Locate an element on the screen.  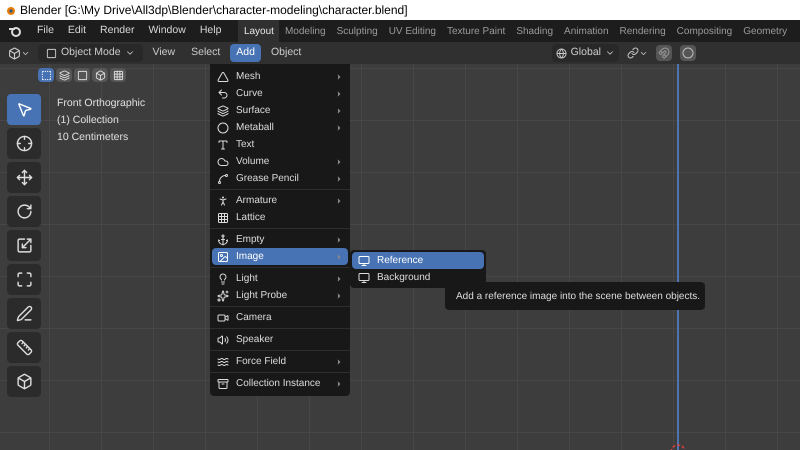
menu-item: Render is located at coordinates (117, 31).